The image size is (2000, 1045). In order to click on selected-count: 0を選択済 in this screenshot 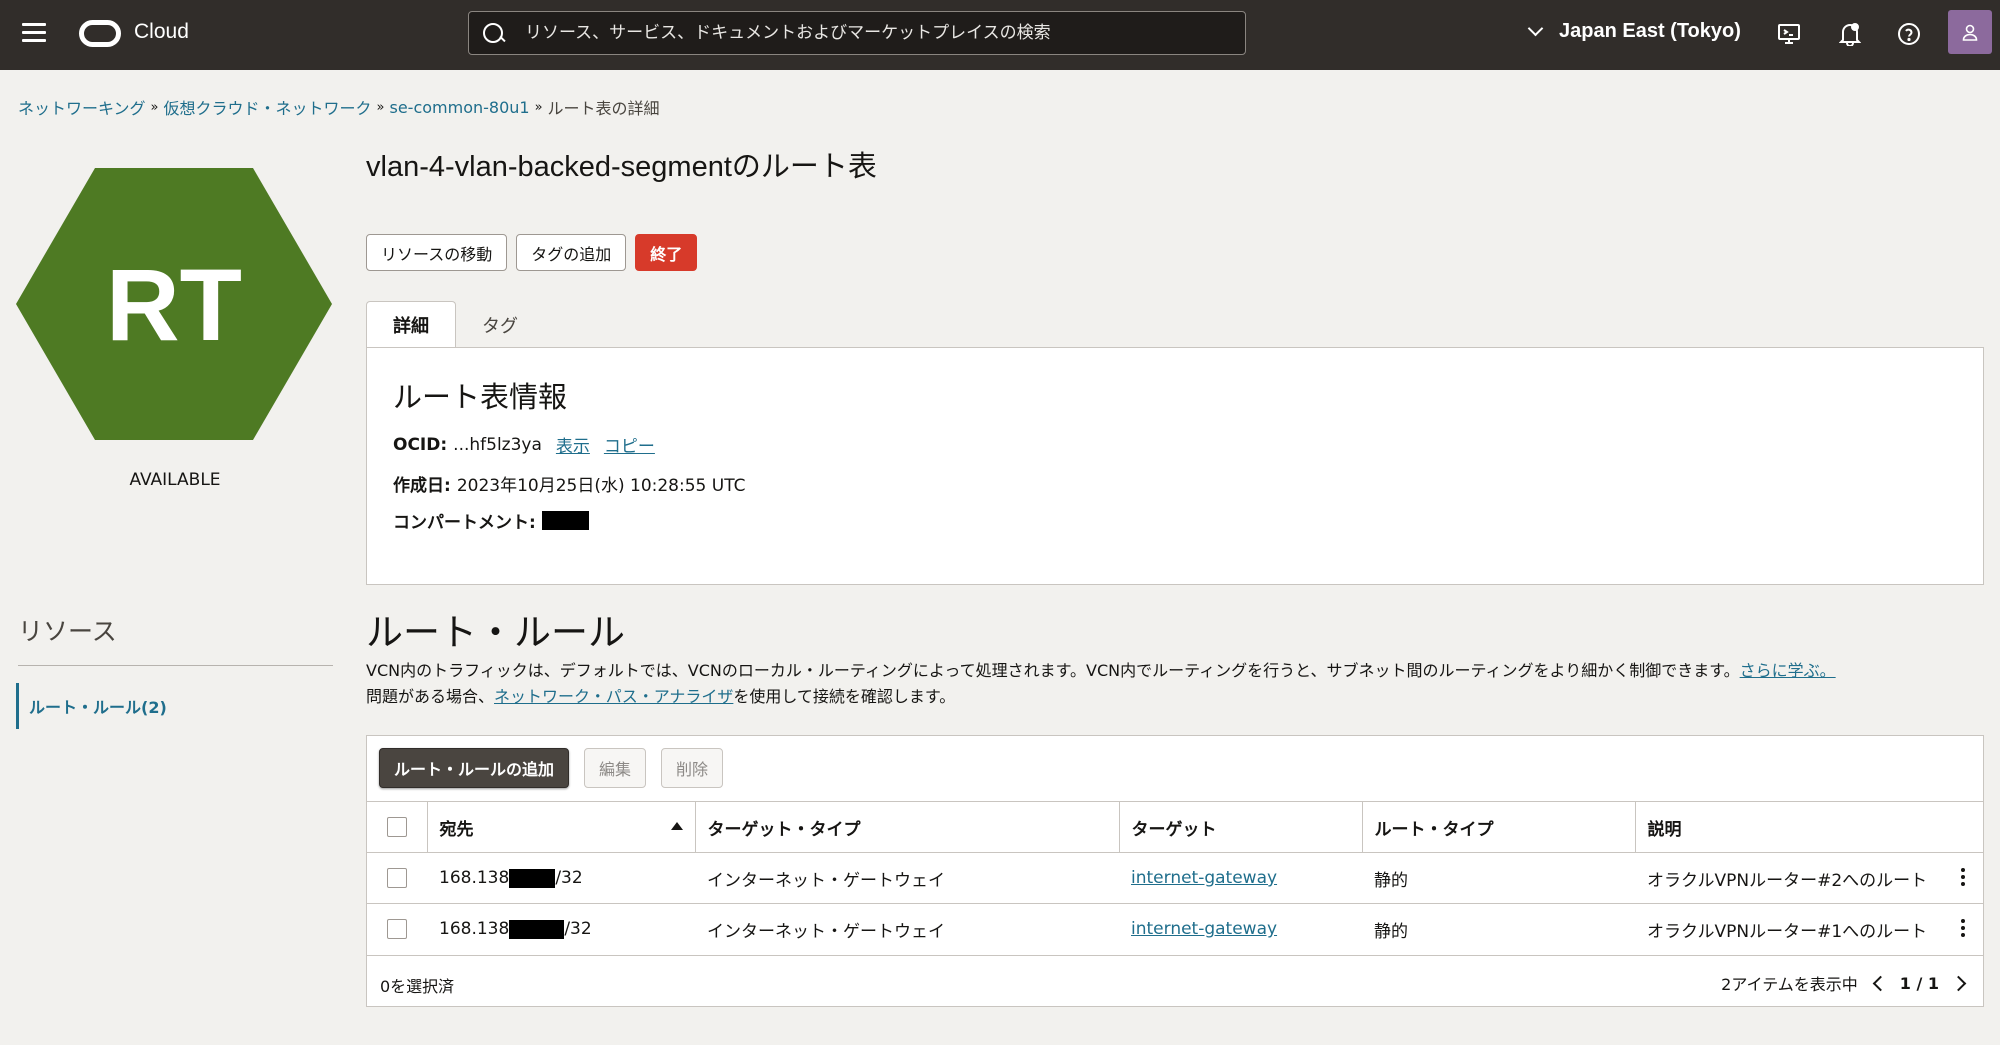, I will do `click(417, 986)`.